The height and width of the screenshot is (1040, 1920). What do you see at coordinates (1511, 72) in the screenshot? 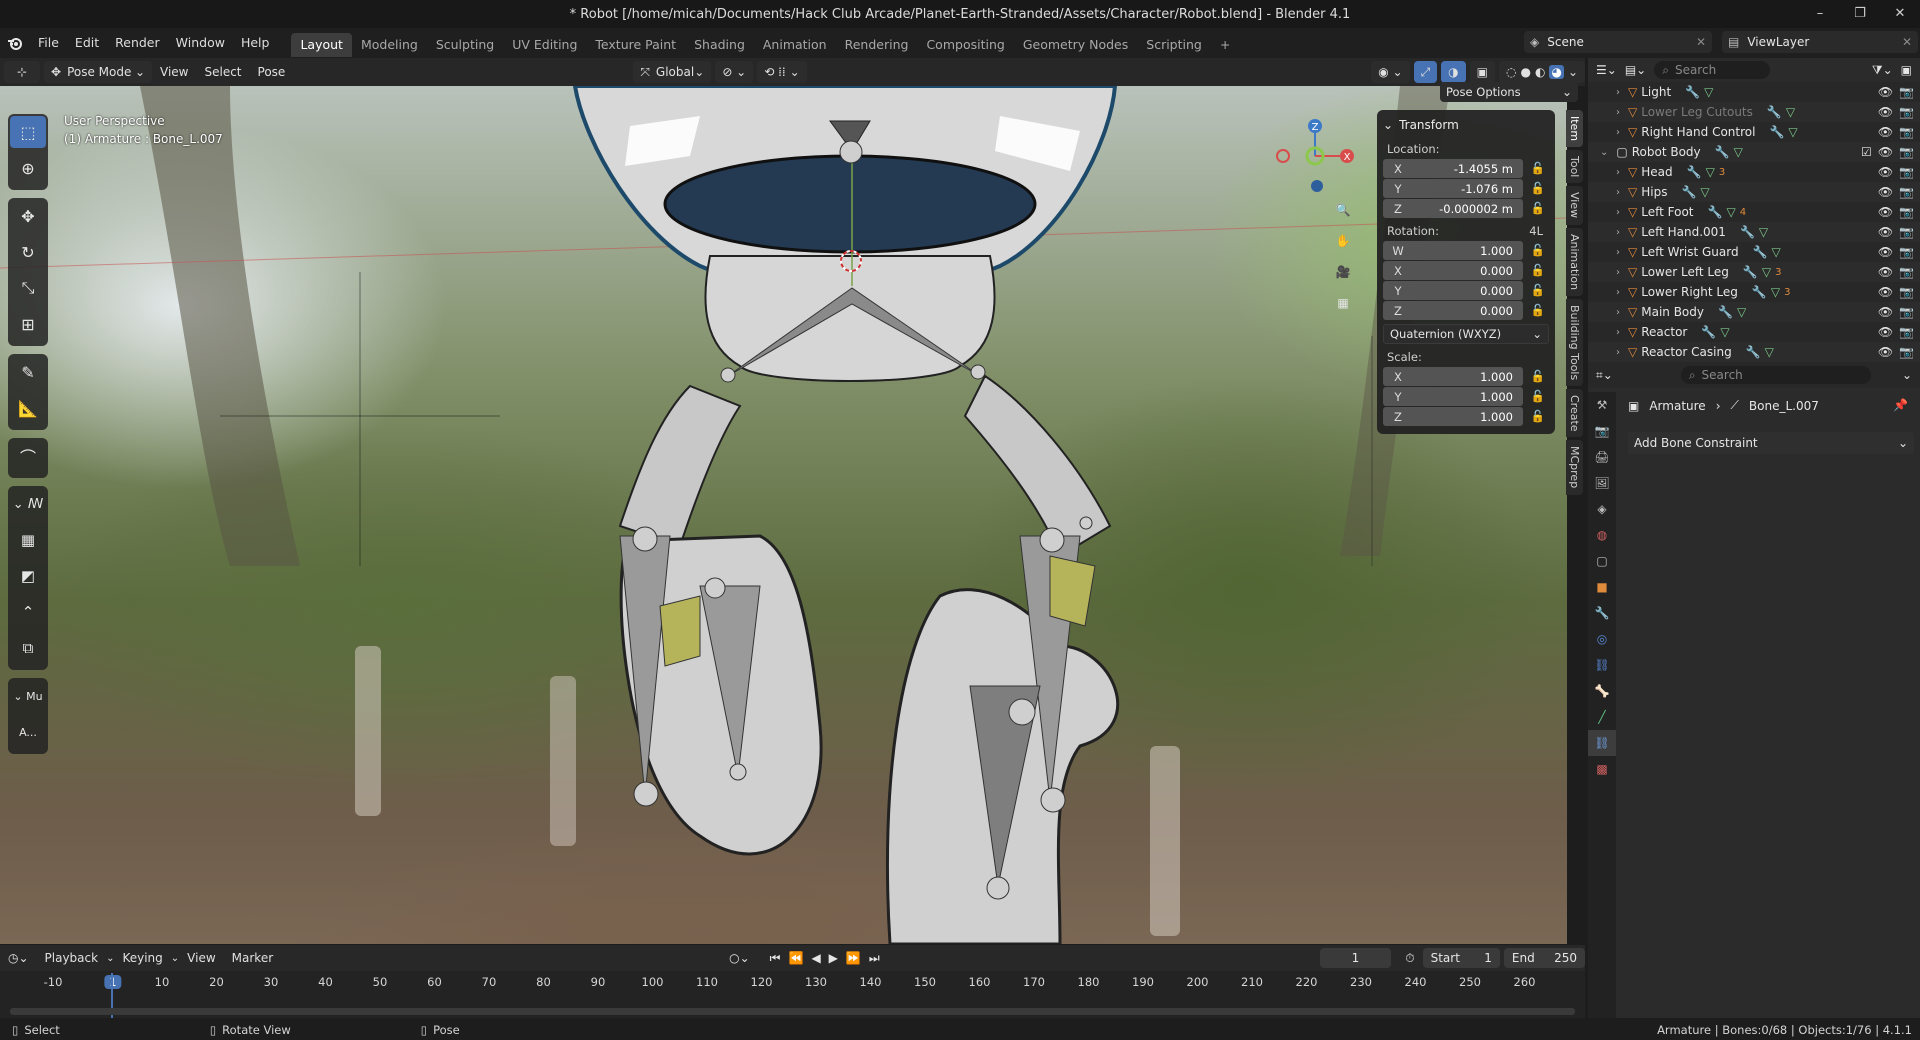
I see `wireframe-icon: ◌` at bounding box center [1511, 72].